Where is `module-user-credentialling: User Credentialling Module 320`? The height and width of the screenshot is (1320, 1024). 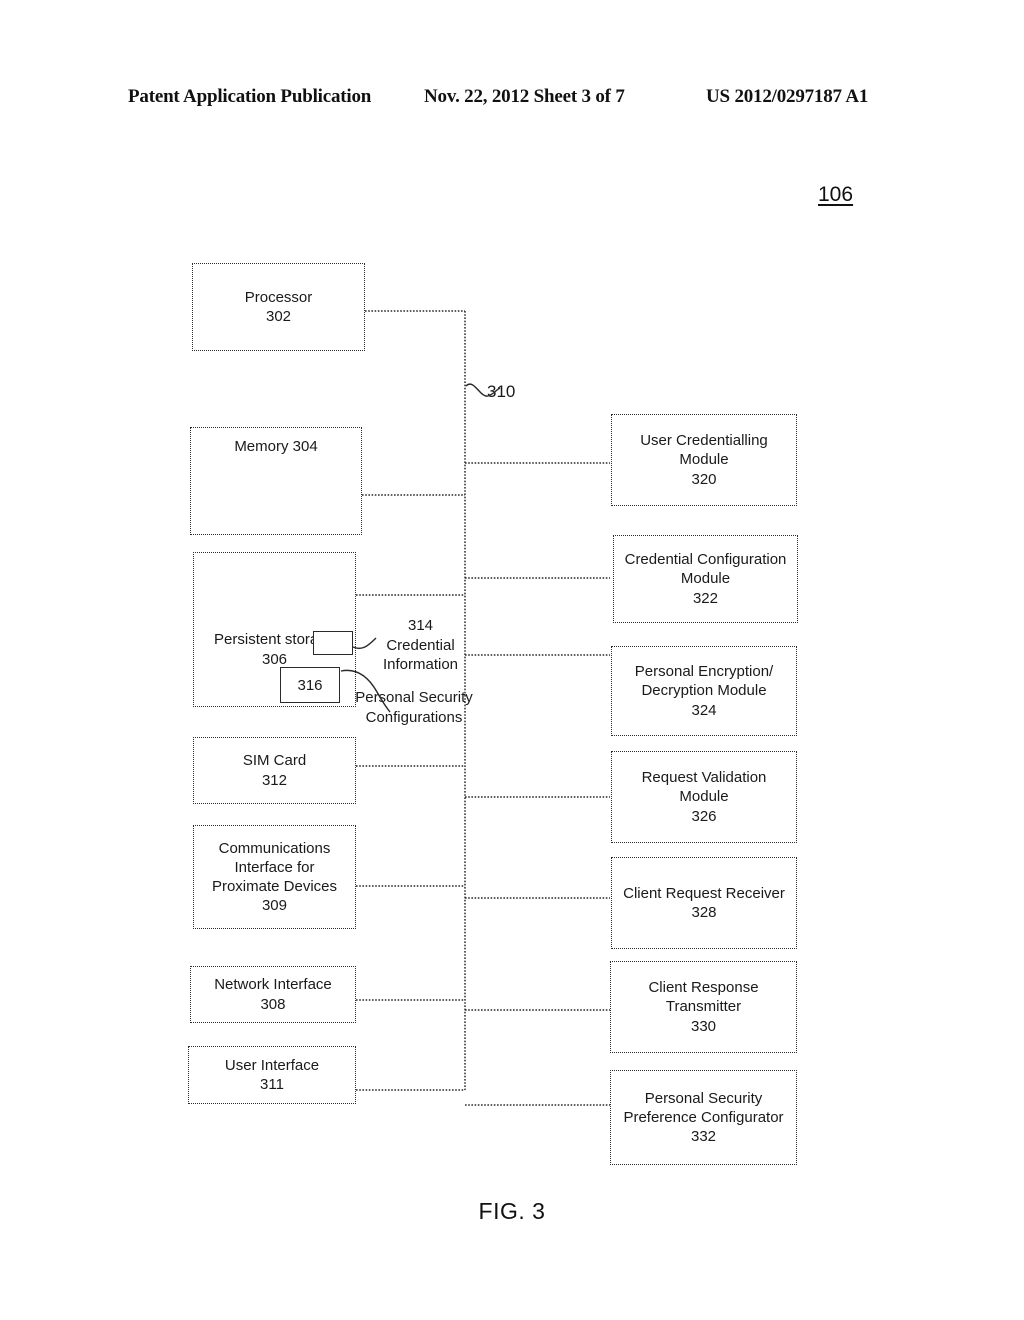
module-user-credentialling: User Credentialling Module 320 is located at coordinates (704, 460).